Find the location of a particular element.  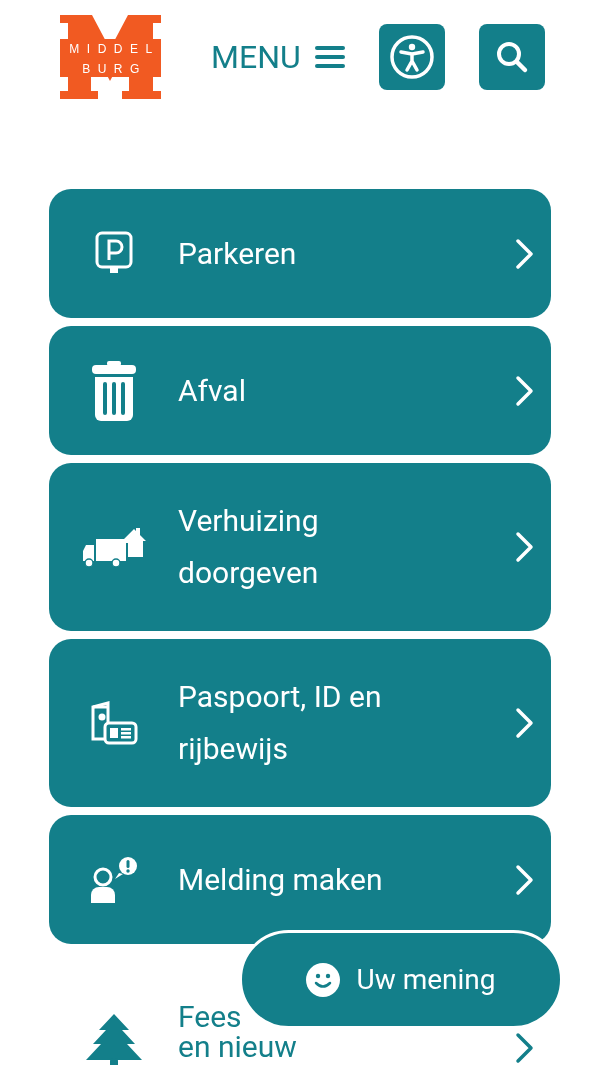

search-button is located at coordinates (511, 57).